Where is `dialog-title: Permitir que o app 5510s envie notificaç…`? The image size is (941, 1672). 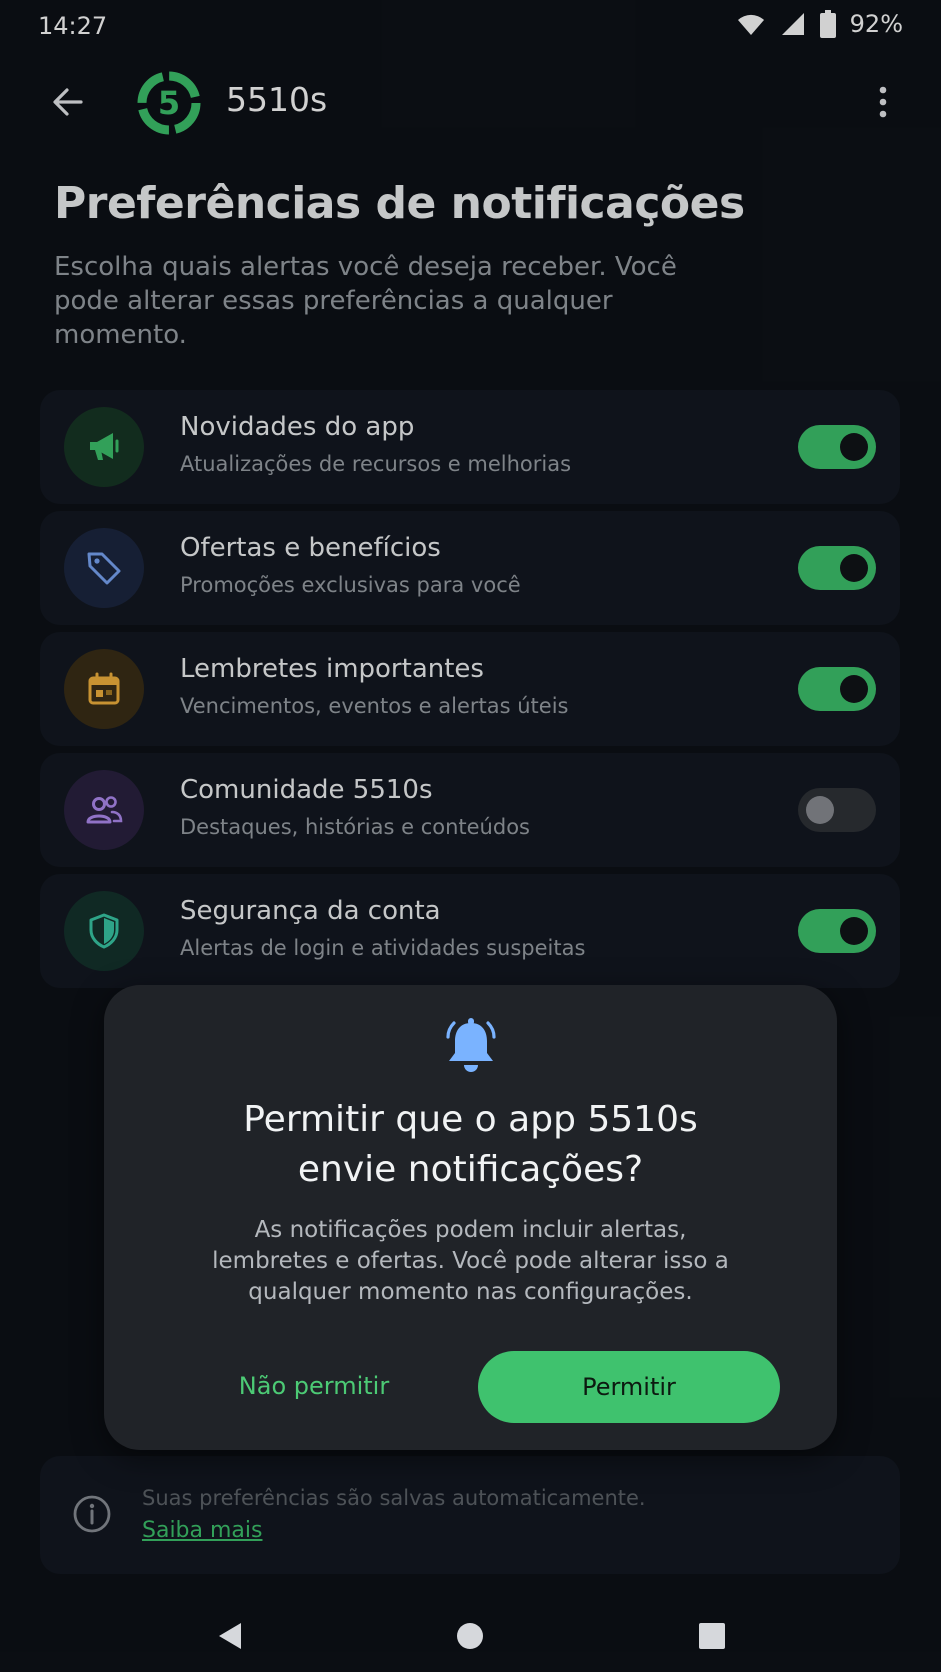 dialog-title: Permitir que o app 5510s envie notificaç… is located at coordinates (470, 1145).